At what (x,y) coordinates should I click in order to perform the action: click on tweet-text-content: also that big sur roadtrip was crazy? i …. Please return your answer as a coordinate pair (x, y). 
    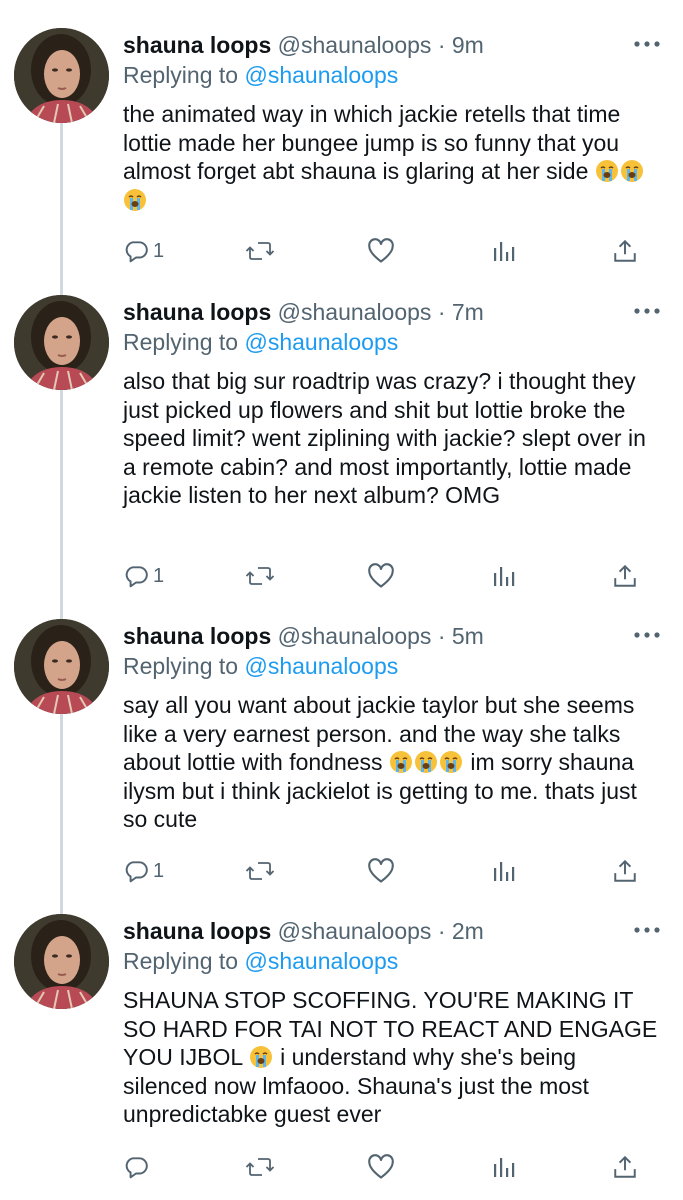
    Looking at the image, I should click on (388, 438).